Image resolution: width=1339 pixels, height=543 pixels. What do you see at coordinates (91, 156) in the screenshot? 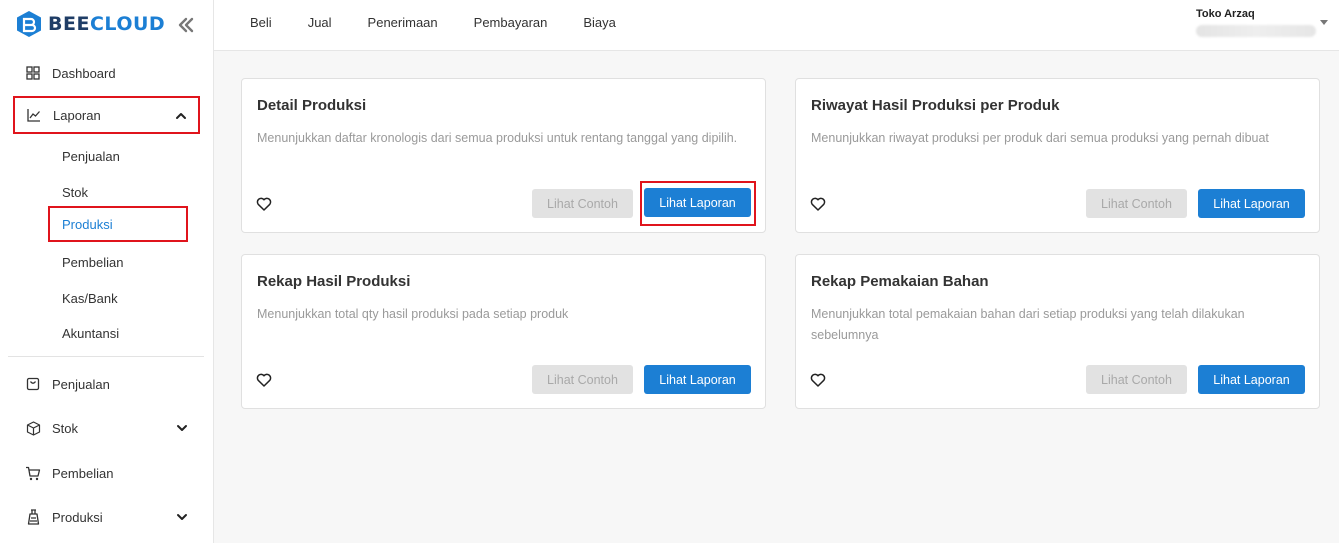
I see `subitem-label: Penjualan` at bounding box center [91, 156].